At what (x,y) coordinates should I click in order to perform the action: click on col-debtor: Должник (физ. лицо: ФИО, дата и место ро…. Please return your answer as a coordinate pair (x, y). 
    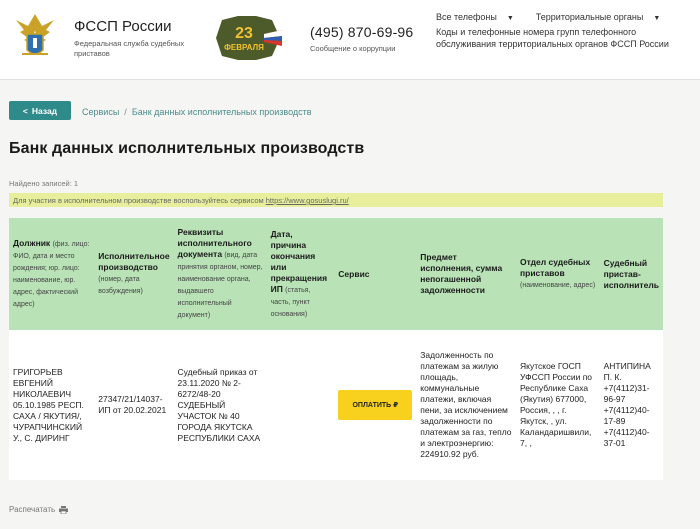
    Looking at the image, I should click on (52, 274).